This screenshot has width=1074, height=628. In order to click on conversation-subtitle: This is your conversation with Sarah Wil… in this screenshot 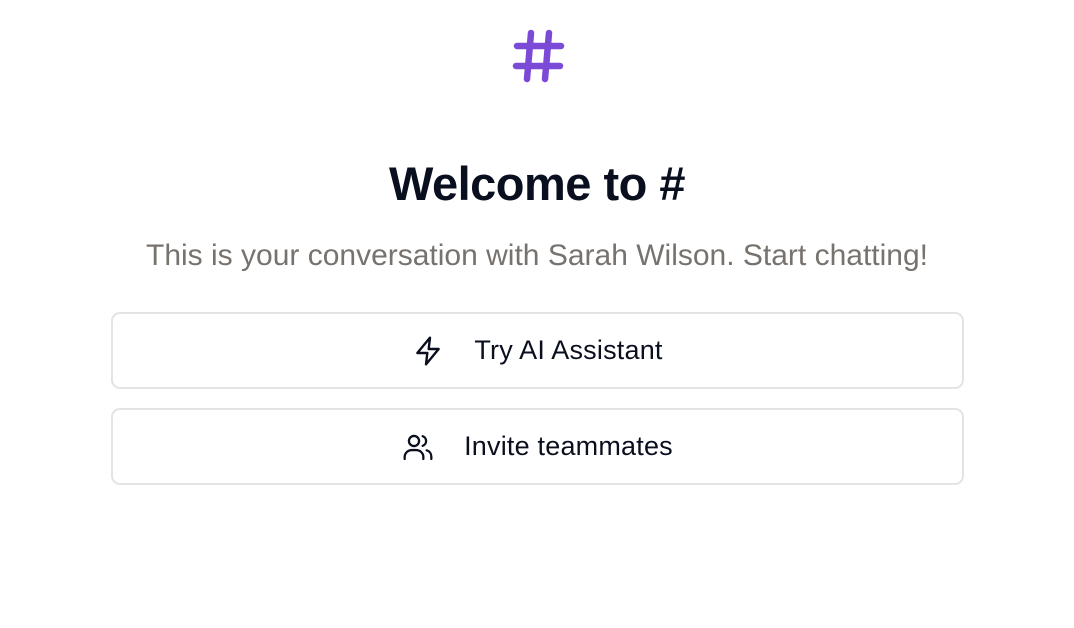, I will do `click(537, 255)`.